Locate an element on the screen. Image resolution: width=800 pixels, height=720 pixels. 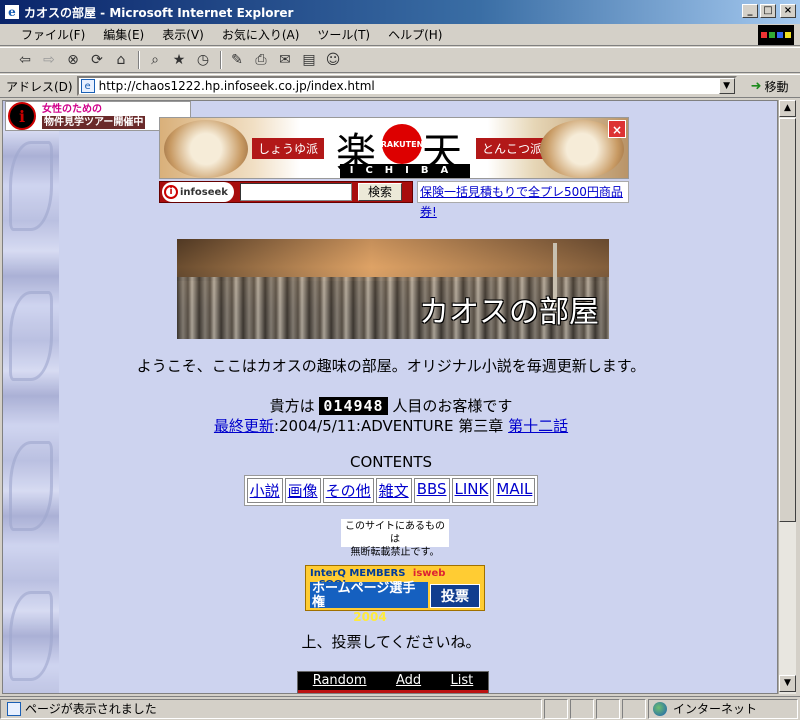
scroll-thumb is located at coordinates (787, 320).